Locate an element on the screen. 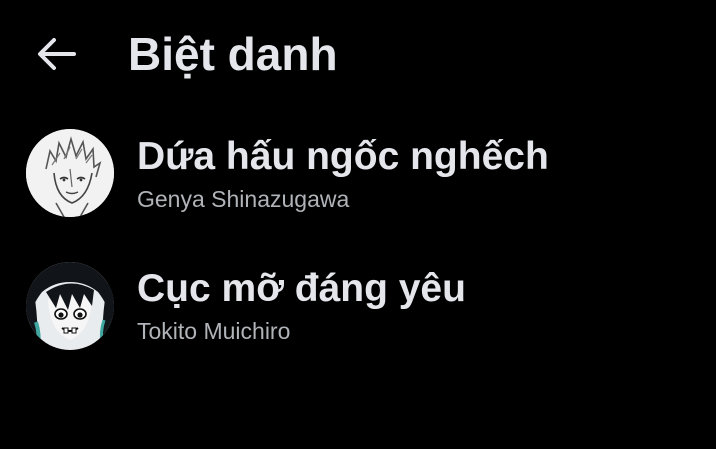  real-name-label: Genya Shinazugawa is located at coordinates (243, 199).